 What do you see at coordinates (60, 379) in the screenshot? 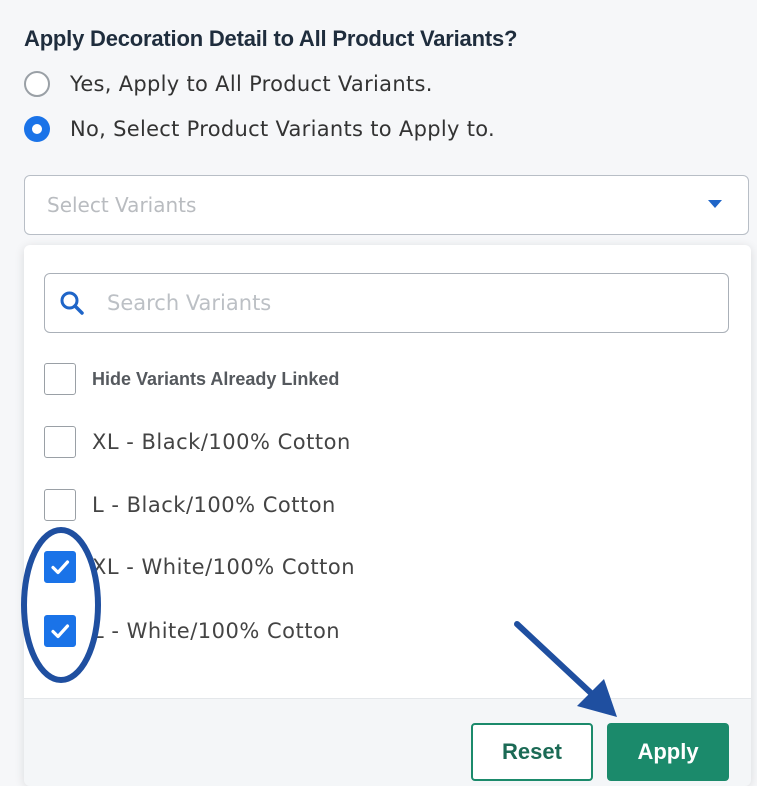
I see `hide-linked-checkbox` at bounding box center [60, 379].